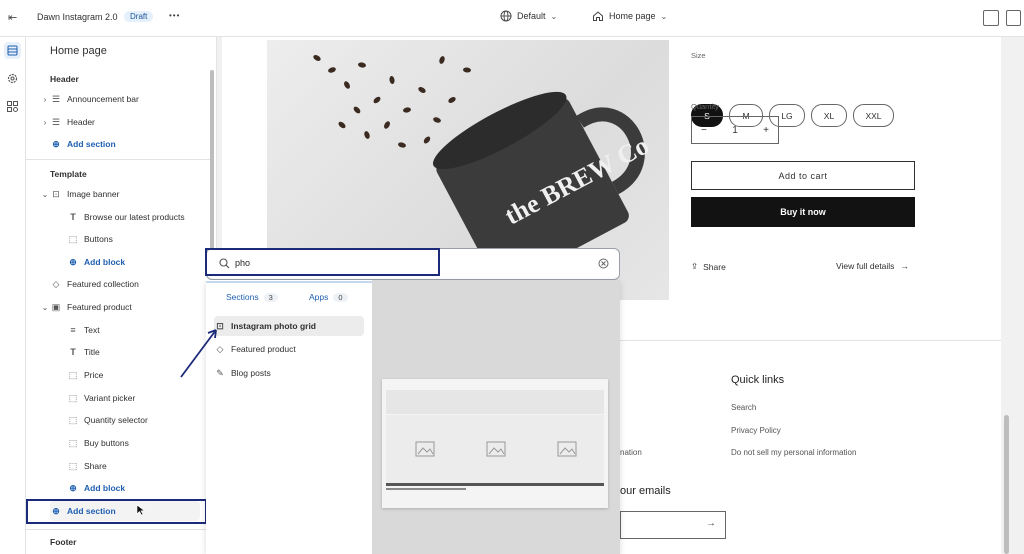 This screenshot has width=1024, height=554. What do you see at coordinates (92, 352) in the screenshot?
I see `block-label: Title` at bounding box center [92, 352].